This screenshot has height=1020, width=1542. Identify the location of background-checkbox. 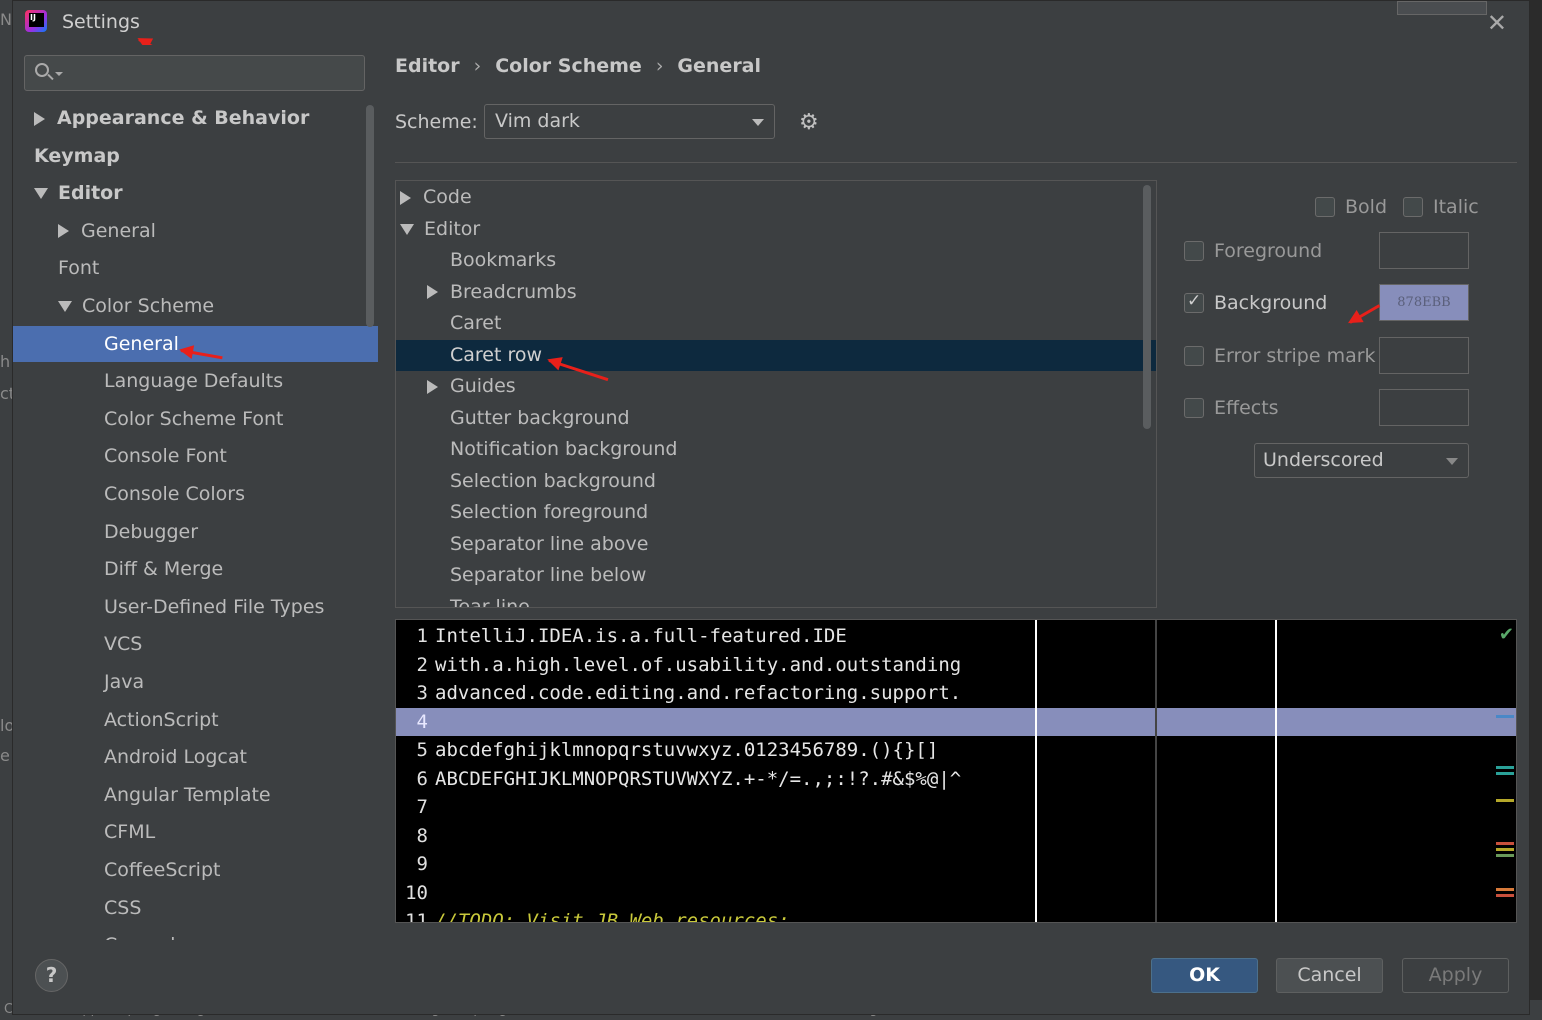
(1194, 302).